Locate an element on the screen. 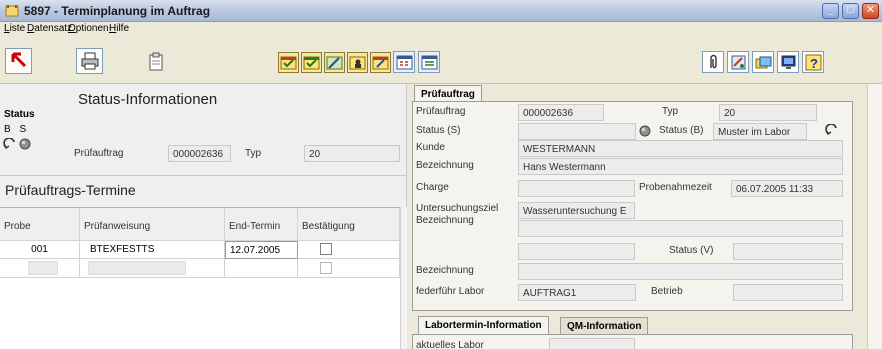 The image size is (882, 349). status-pruefauftrag-field: 000002636 is located at coordinates (199, 153).